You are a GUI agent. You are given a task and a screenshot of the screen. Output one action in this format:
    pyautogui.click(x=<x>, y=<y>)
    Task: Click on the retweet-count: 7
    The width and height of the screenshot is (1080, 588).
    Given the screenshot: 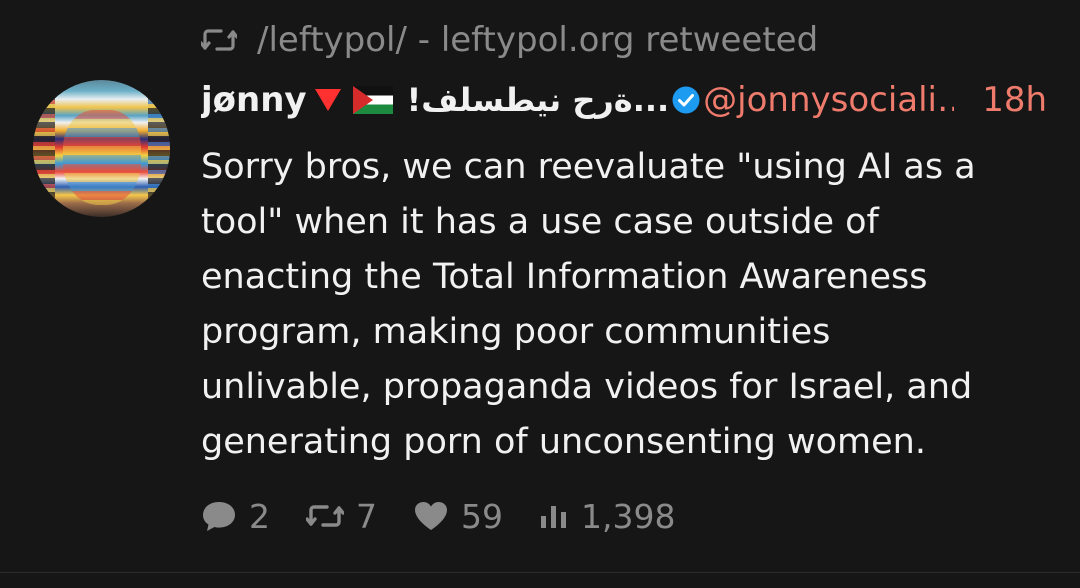 What is the action you would take?
    pyautogui.click(x=366, y=516)
    